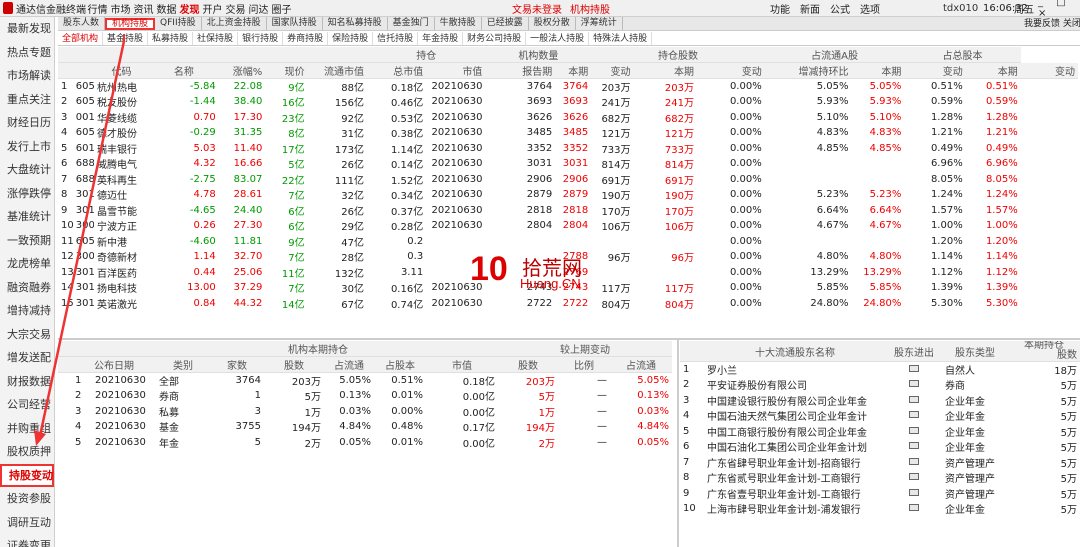 This screenshot has width=1080, height=547. I want to click on header-cell: 市值, so click(456, 70).